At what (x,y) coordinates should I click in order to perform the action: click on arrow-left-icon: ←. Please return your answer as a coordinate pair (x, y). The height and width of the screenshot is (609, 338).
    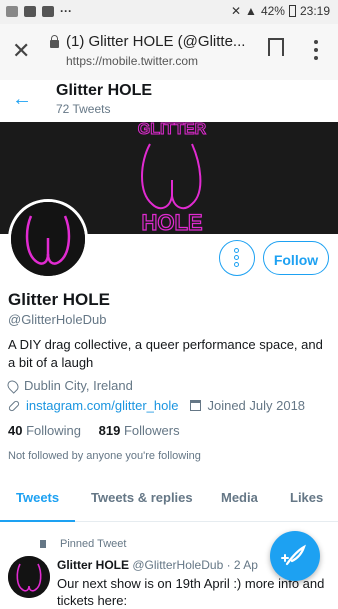
    Looking at the image, I should click on (22, 99).